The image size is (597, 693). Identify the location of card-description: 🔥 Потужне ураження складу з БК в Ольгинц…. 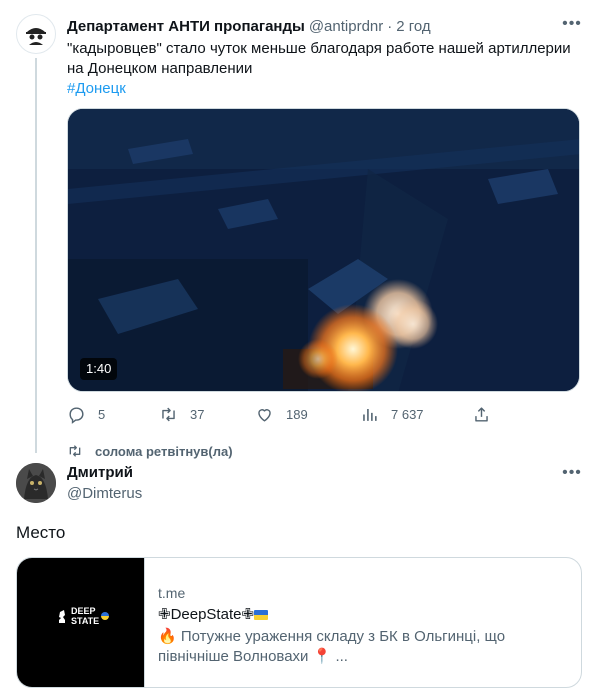
(332, 646).